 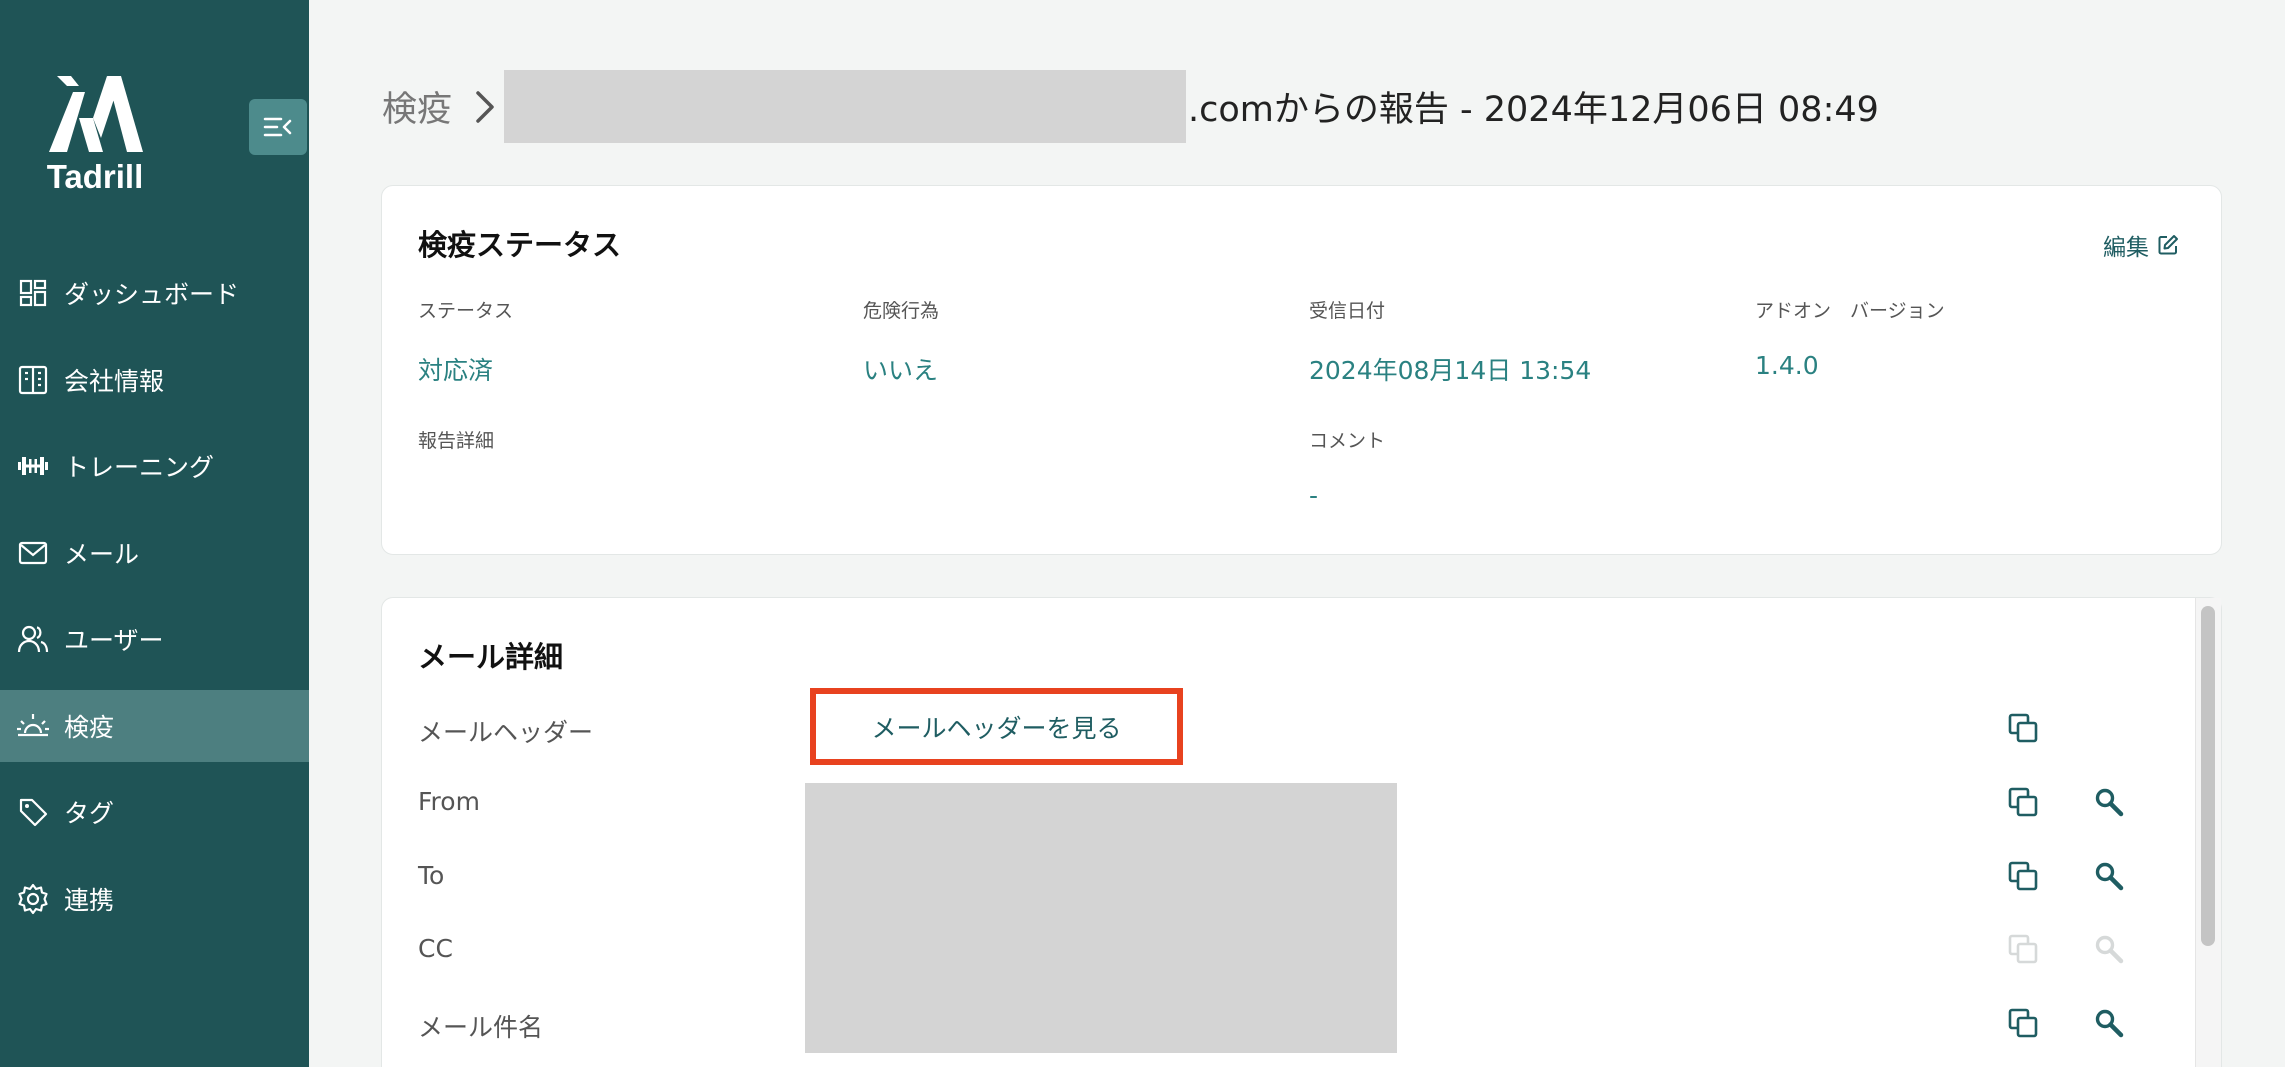 What do you see at coordinates (520, 245) in the screenshot?
I see `status-card-title: 検疫ステータス` at bounding box center [520, 245].